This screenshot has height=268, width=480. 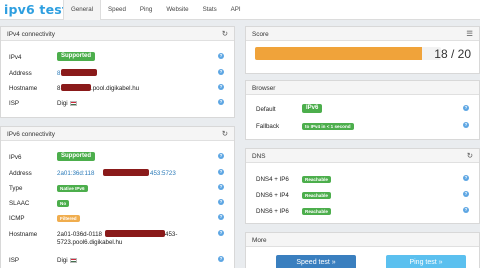 What do you see at coordinates (58, 73) in the screenshot?
I see `address-value: 8` at bounding box center [58, 73].